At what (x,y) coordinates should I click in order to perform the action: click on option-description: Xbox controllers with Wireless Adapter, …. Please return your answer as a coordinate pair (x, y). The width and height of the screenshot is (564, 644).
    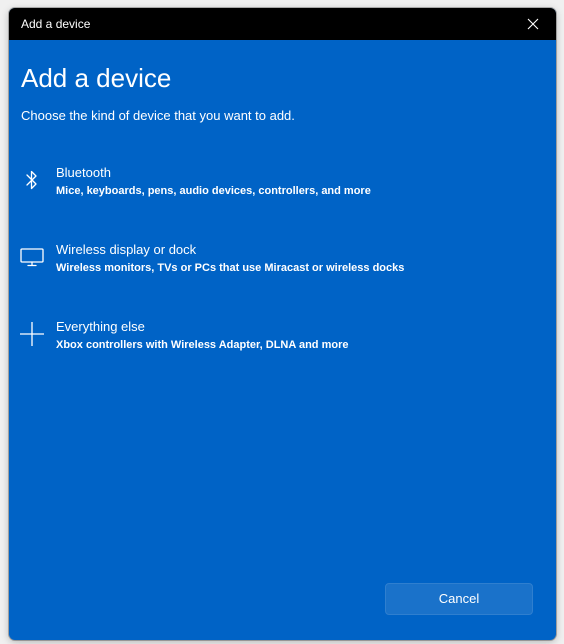
    Looking at the image, I should click on (202, 345).